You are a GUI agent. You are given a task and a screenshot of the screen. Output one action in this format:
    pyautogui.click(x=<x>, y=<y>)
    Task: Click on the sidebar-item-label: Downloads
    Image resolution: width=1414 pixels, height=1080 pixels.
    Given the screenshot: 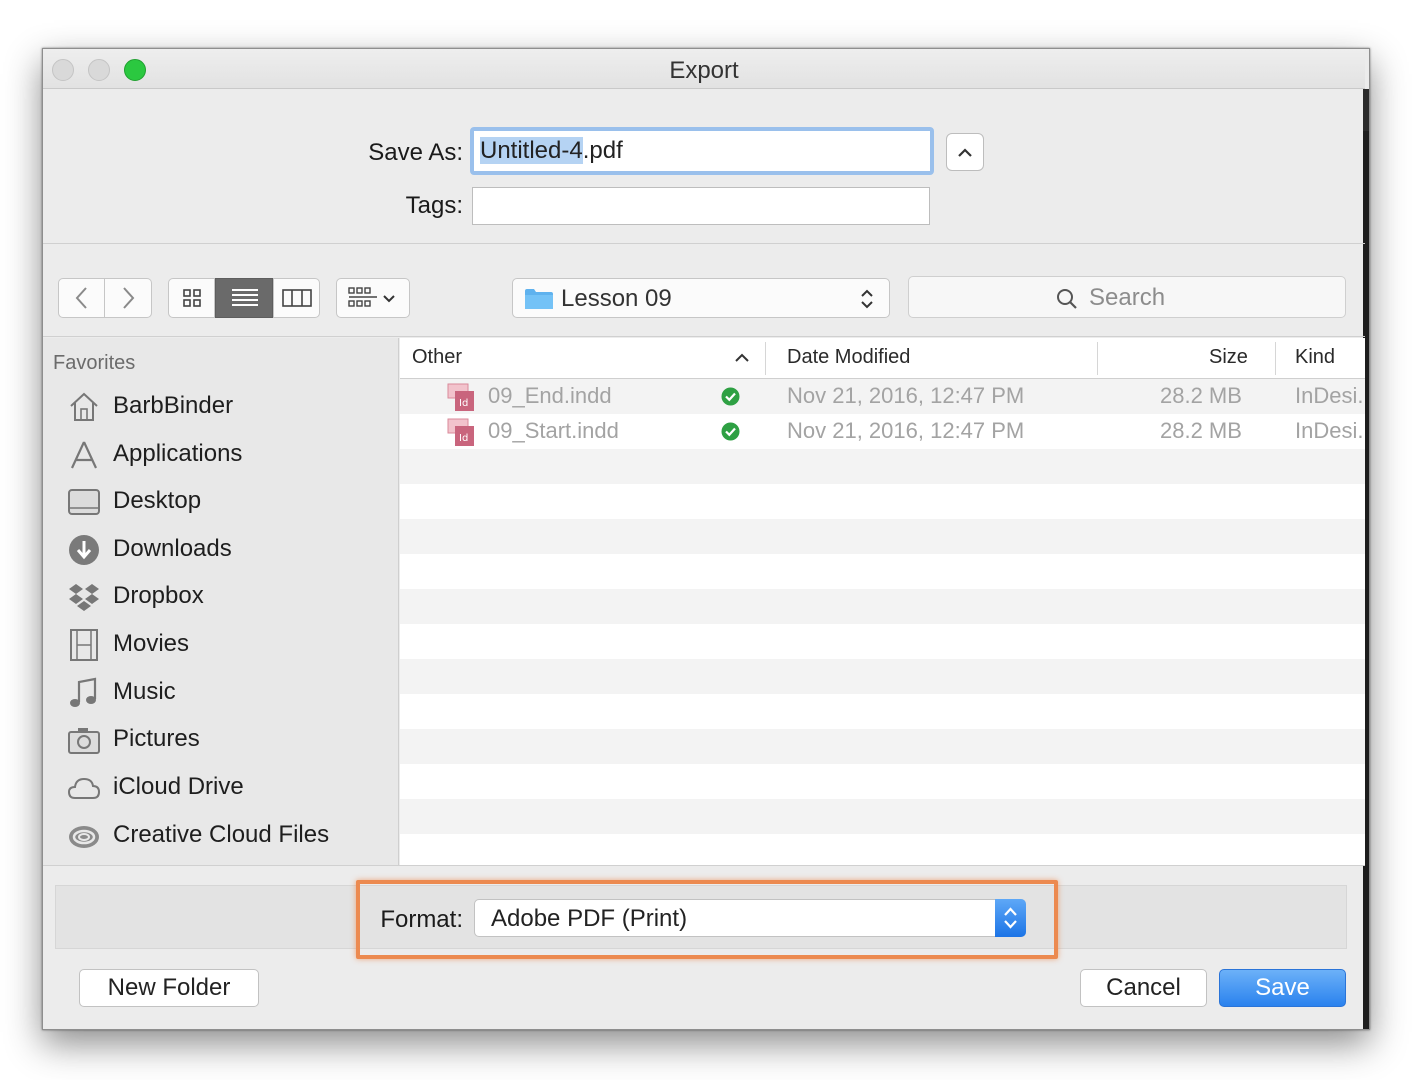 What is the action you would take?
    pyautogui.click(x=172, y=548)
    